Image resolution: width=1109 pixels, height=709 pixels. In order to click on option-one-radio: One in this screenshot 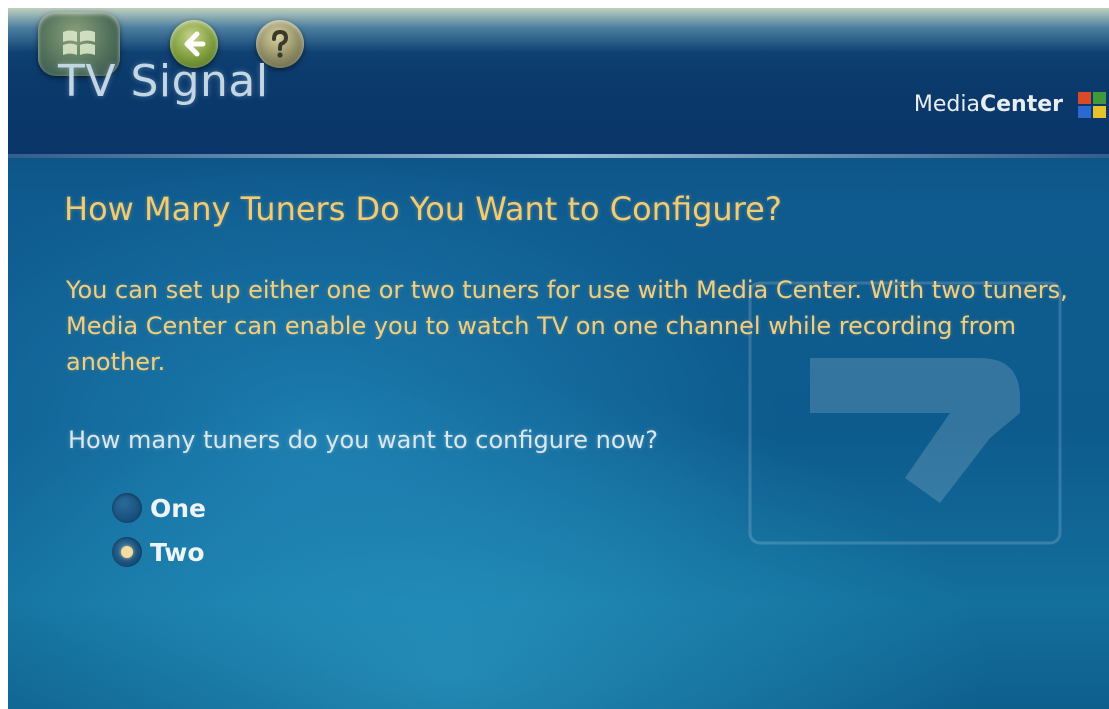, I will do `click(159, 508)`.